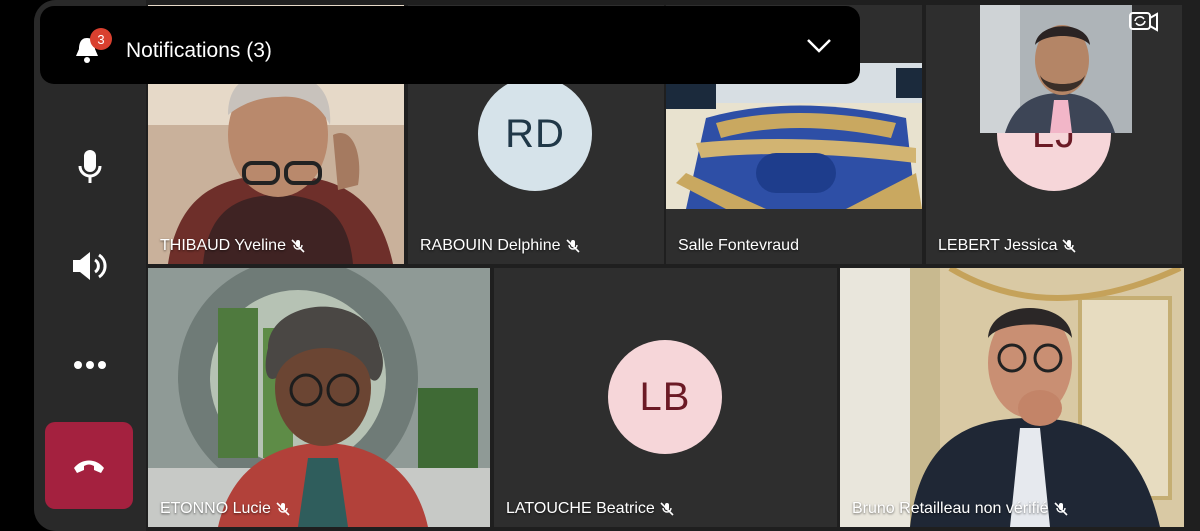  I want to click on speaker-icon, so click(90, 266).